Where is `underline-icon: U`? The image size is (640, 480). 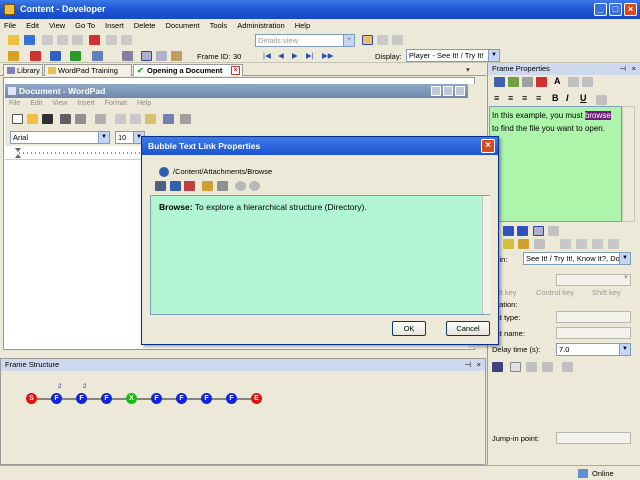
underline-icon: U is located at coordinates (583, 98).